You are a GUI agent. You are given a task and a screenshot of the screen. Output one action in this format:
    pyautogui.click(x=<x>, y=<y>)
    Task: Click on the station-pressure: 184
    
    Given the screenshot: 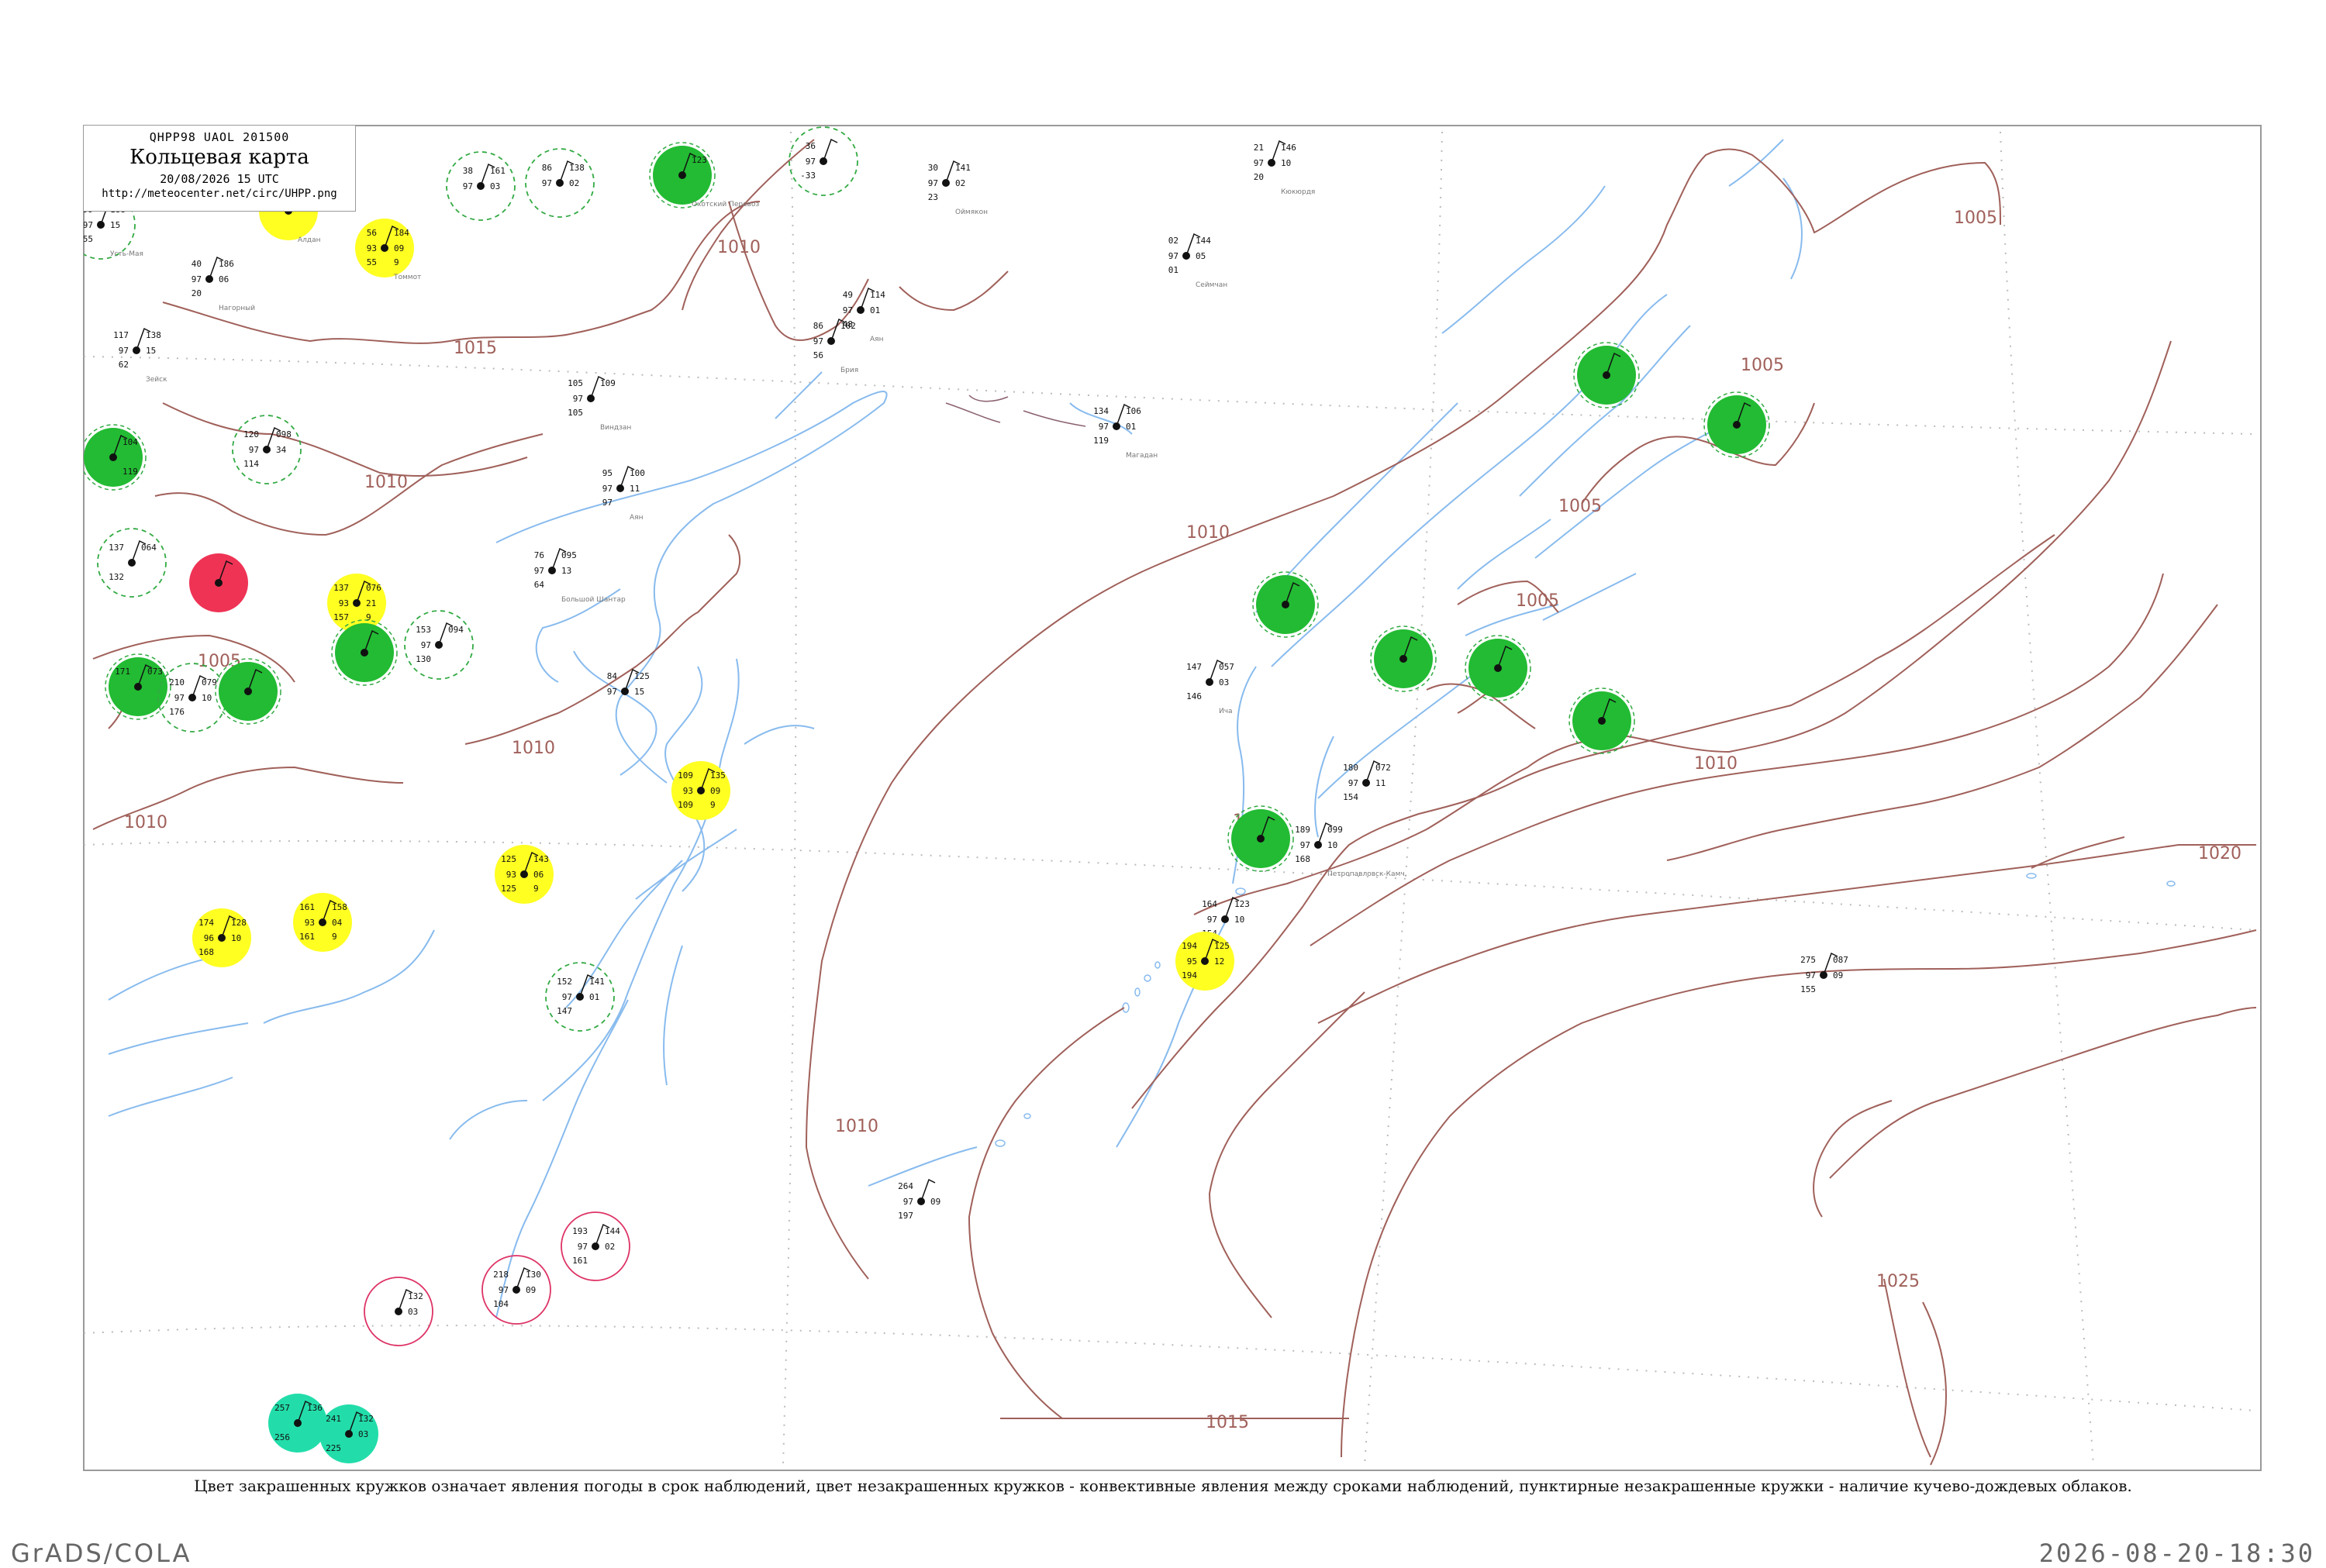 What is the action you would take?
    pyautogui.click(x=402, y=233)
    